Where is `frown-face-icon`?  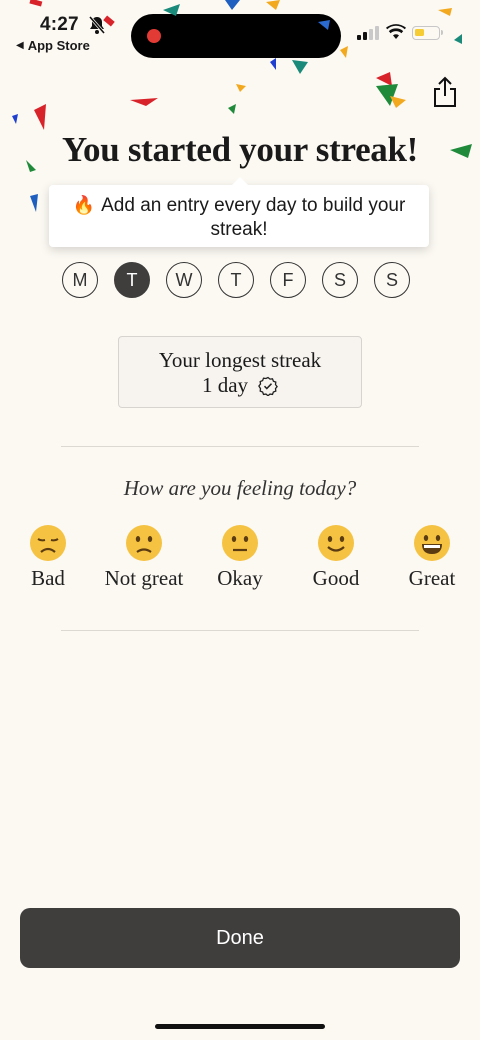
frown-face-icon is located at coordinates (144, 543).